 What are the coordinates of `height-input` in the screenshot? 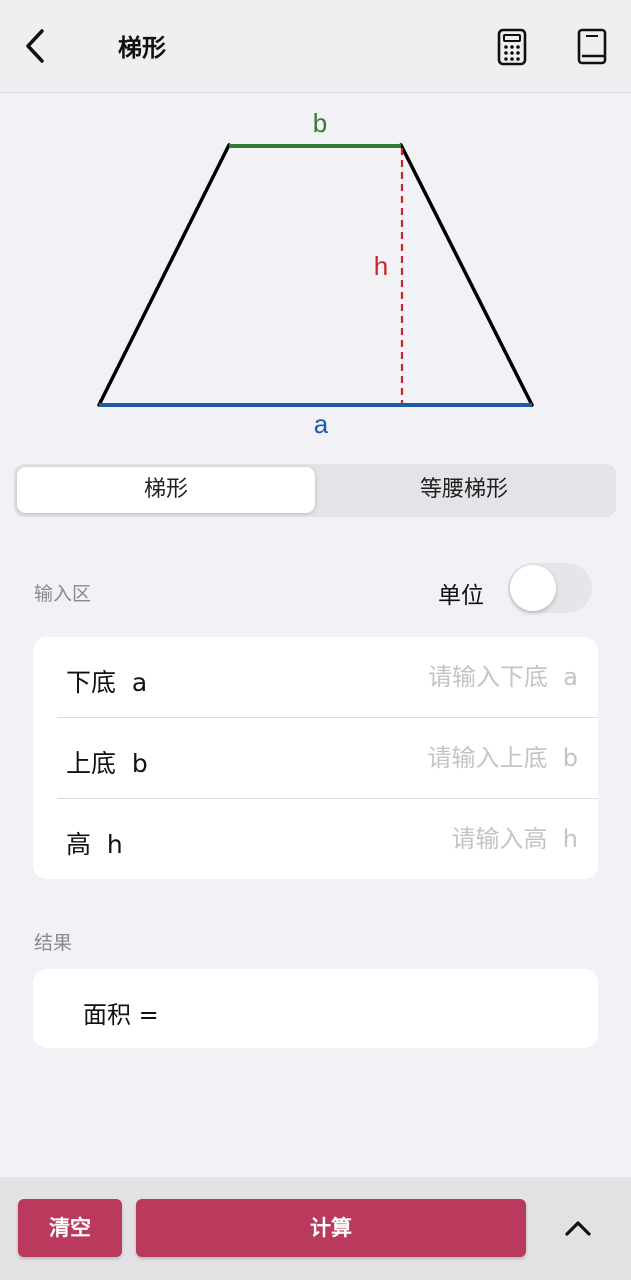 It's located at (428, 839).